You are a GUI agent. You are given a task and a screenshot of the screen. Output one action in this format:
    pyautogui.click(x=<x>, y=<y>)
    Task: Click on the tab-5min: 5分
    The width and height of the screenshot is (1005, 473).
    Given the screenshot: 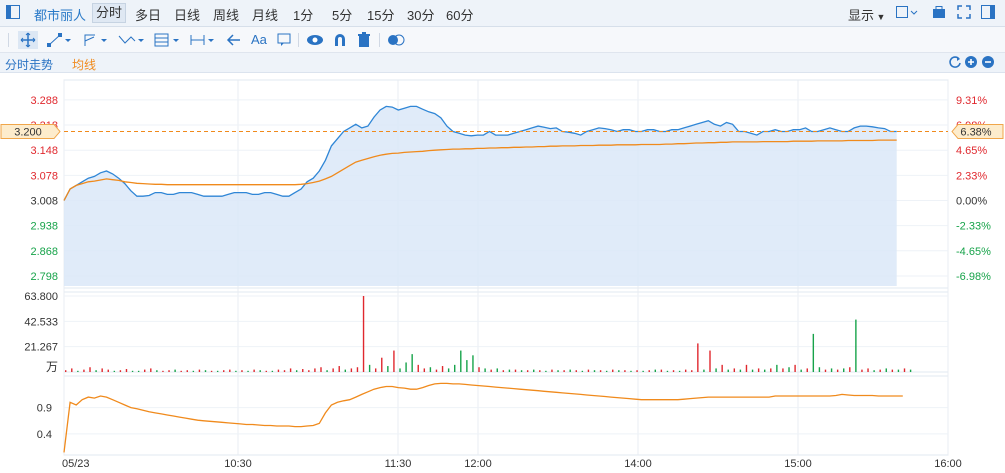 What is the action you would take?
    pyautogui.click(x=342, y=14)
    